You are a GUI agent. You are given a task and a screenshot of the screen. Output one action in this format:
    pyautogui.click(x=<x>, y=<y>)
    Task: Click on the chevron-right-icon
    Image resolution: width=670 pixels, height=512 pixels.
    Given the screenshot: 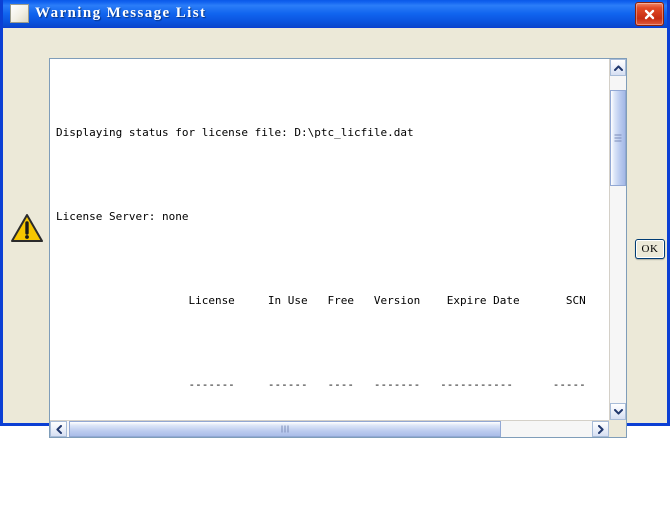 What is the action you would take?
    pyautogui.click(x=600, y=429)
    